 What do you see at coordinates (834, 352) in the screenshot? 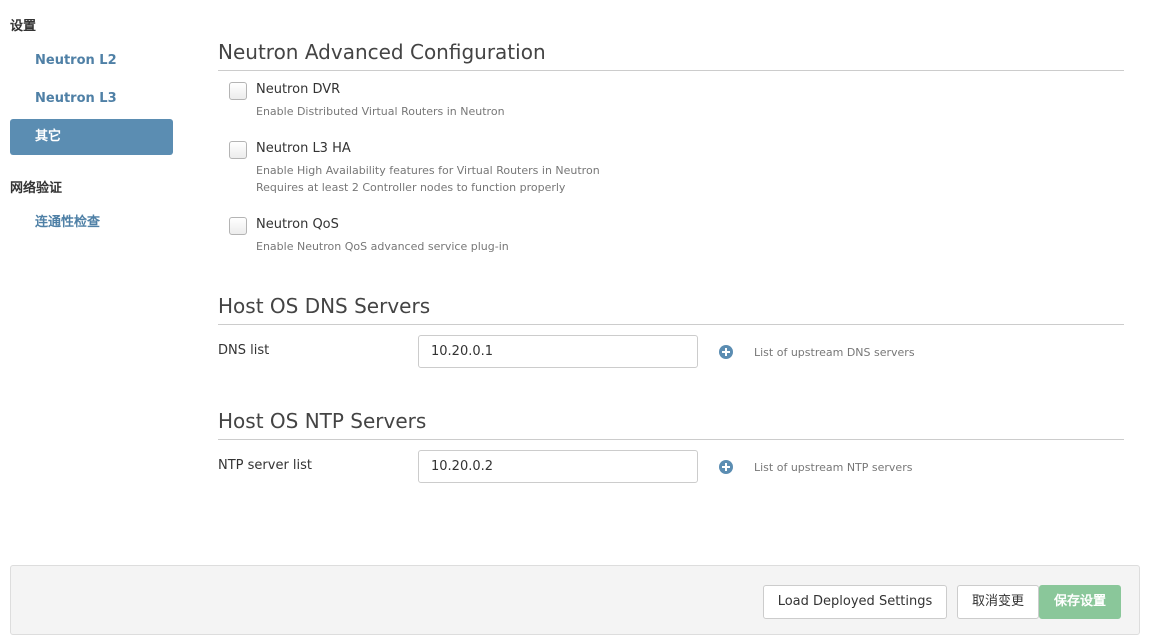
I see `dns-list-hint: List of upstream DNS servers` at bounding box center [834, 352].